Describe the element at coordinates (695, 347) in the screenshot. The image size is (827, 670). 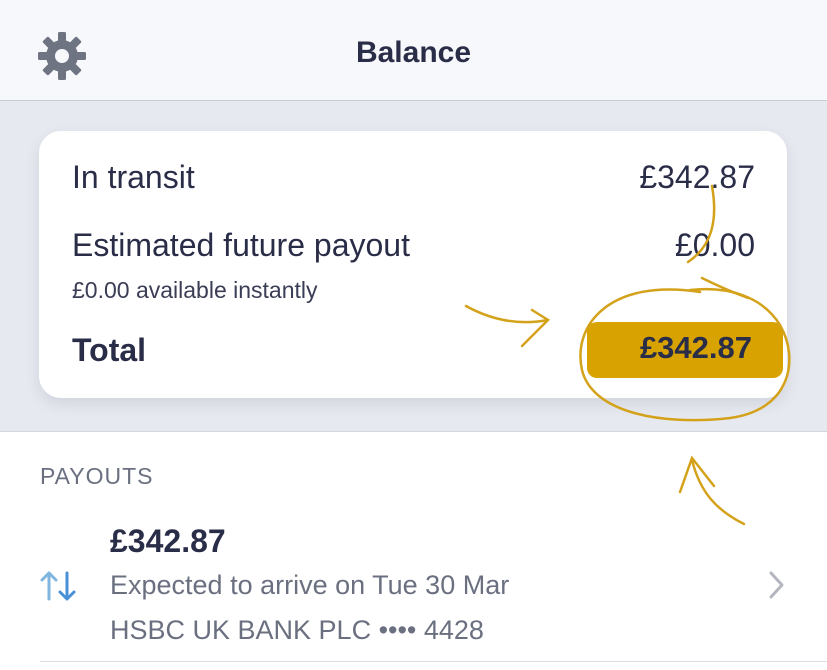
I see `total-value: £342.87` at that location.